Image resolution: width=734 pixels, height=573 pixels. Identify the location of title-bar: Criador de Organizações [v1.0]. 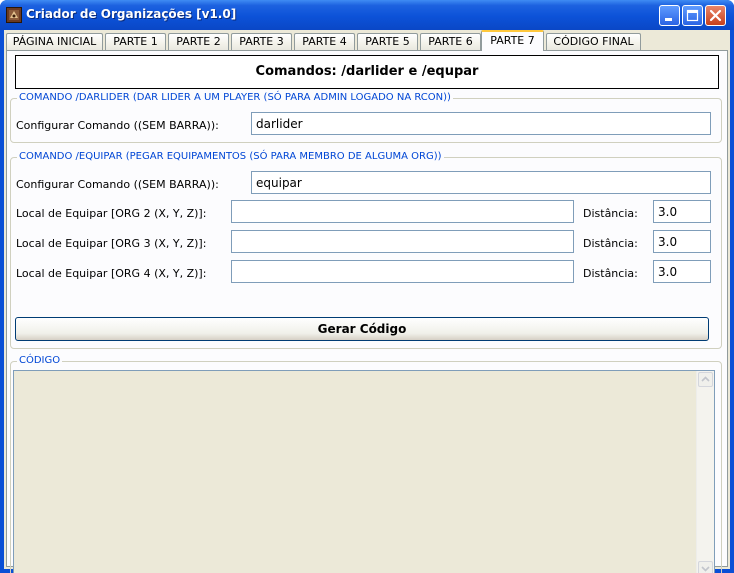
(367, 15).